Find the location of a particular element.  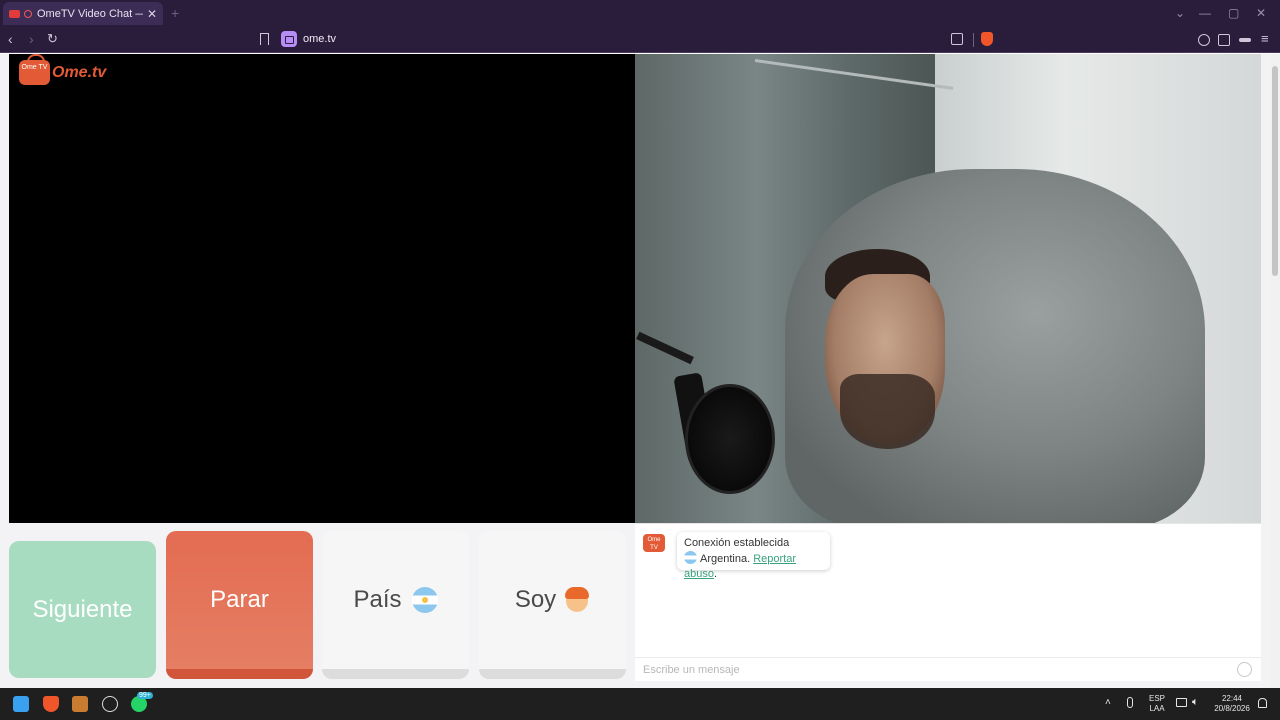

language-indicator: ESP LAA is located at coordinates (1157, 704).